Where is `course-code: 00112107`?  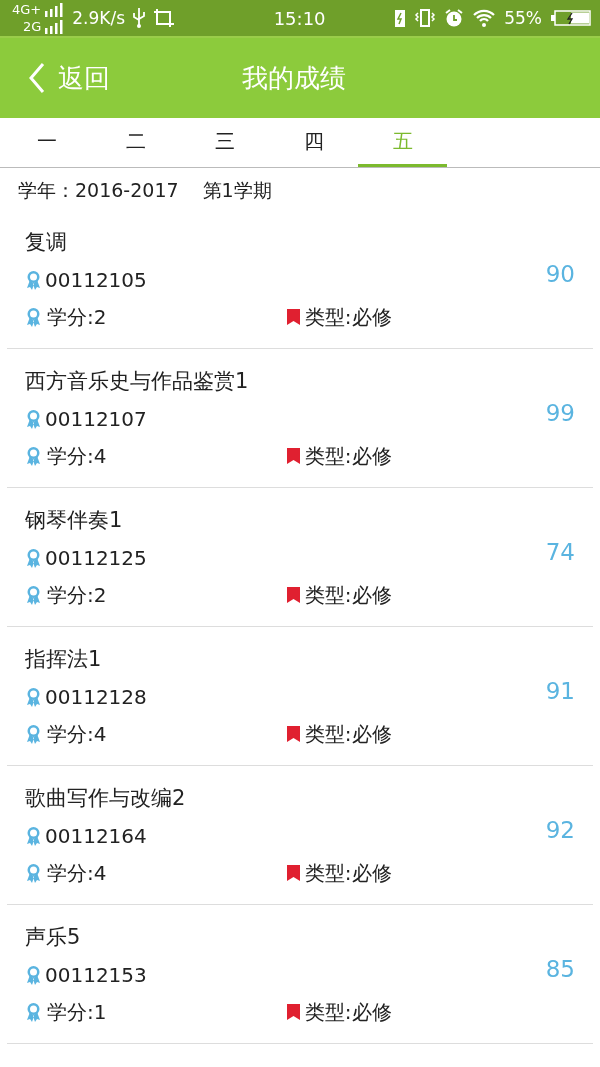
course-code: 00112107 is located at coordinates (96, 418).